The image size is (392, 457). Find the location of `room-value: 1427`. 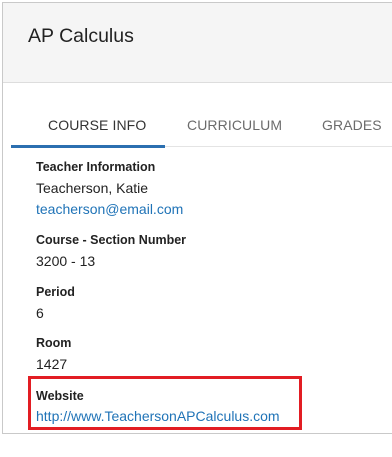

room-value: 1427 is located at coordinates (52, 364).